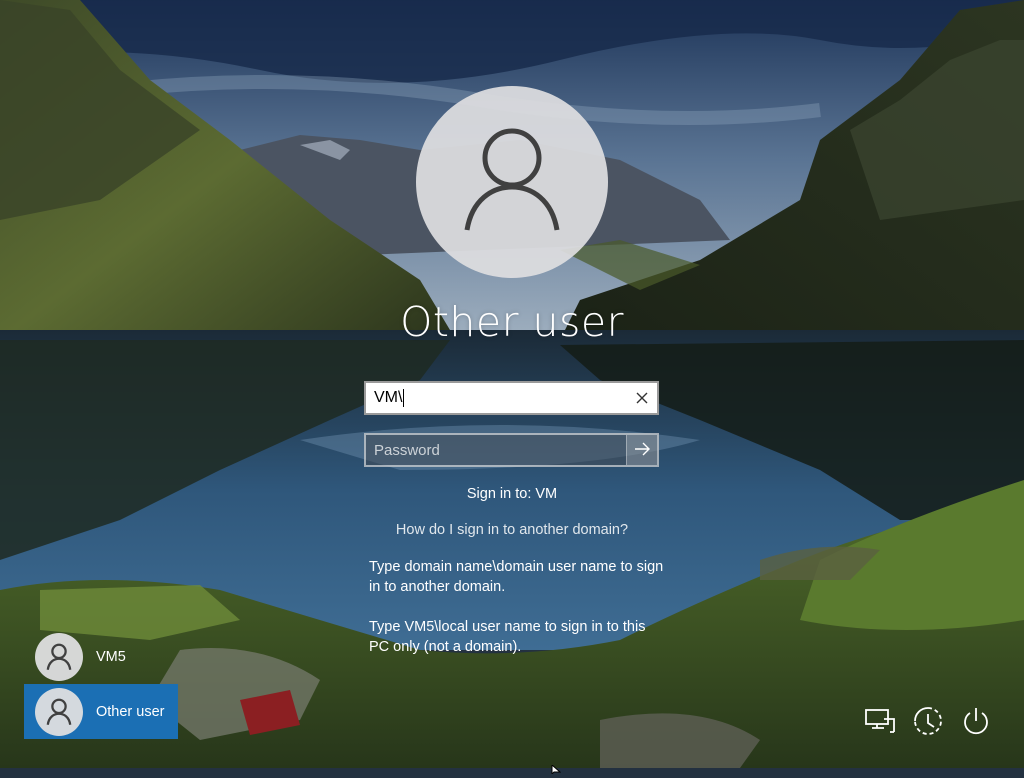 The width and height of the screenshot is (1024, 778). Describe the element at coordinates (388, 397) in the screenshot. I see `username-value: VM\` at that location.